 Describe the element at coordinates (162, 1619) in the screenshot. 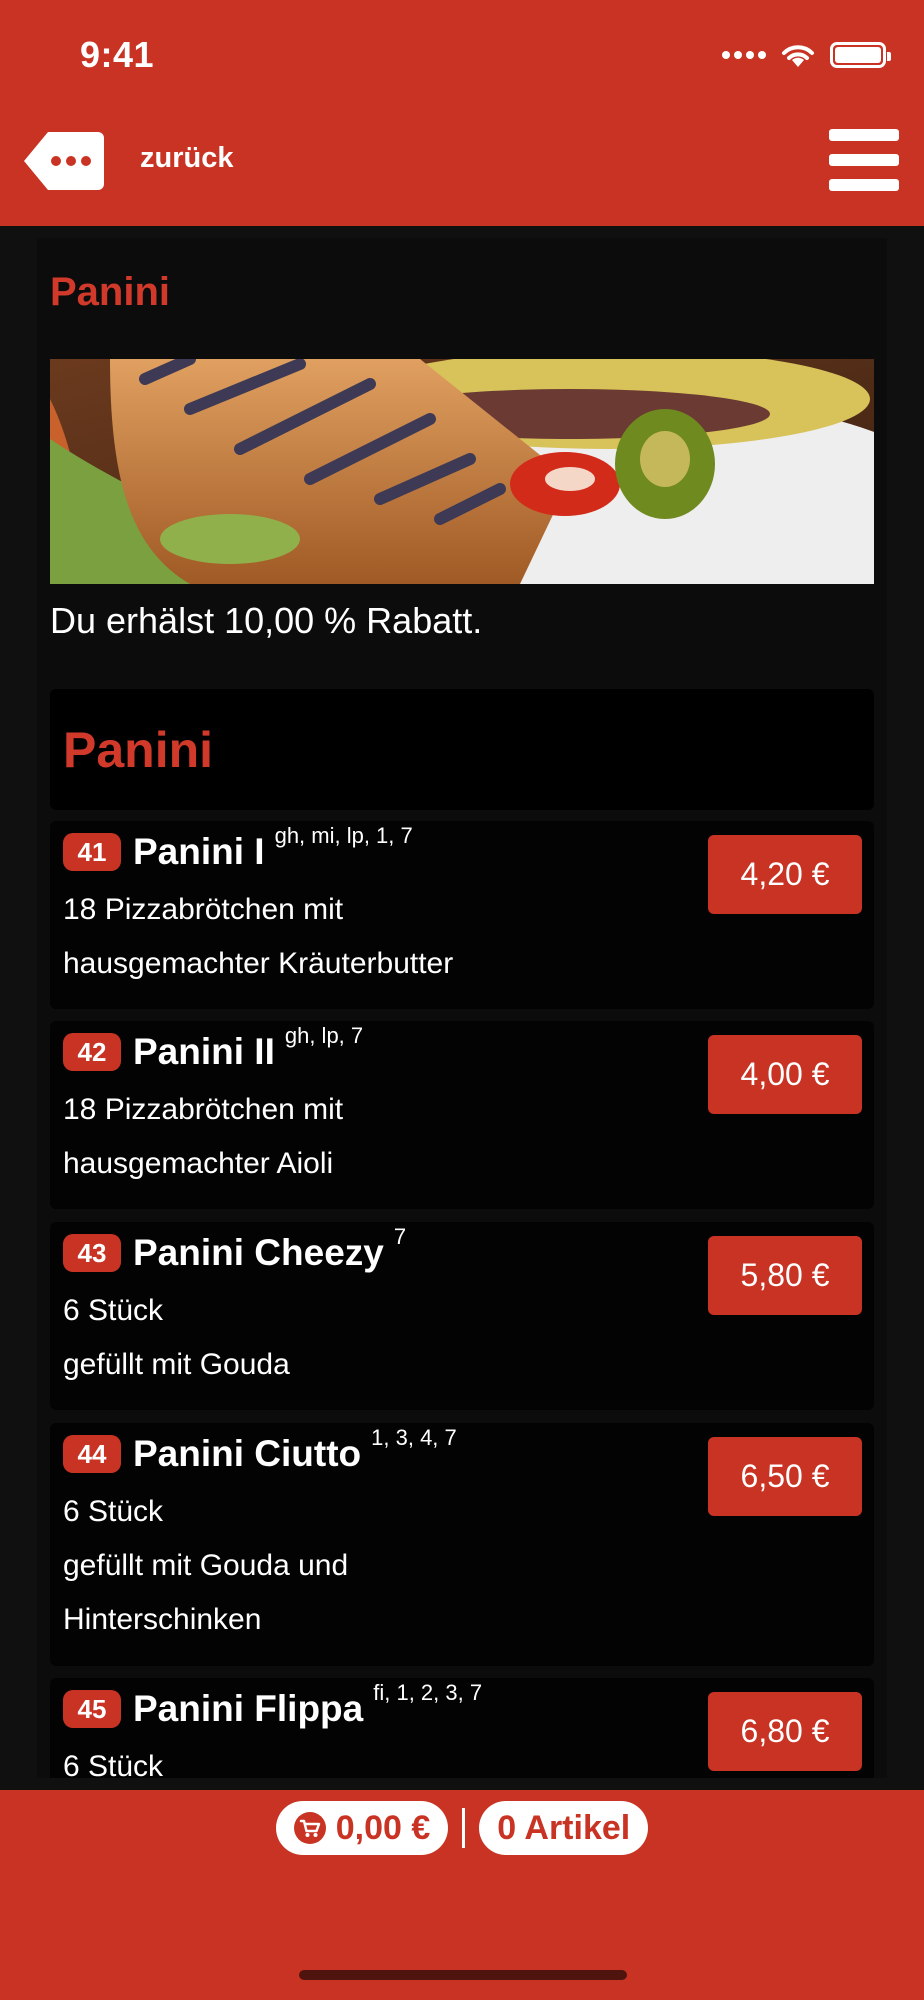

I see `item-desc-line: Hinterschinken` at that location.